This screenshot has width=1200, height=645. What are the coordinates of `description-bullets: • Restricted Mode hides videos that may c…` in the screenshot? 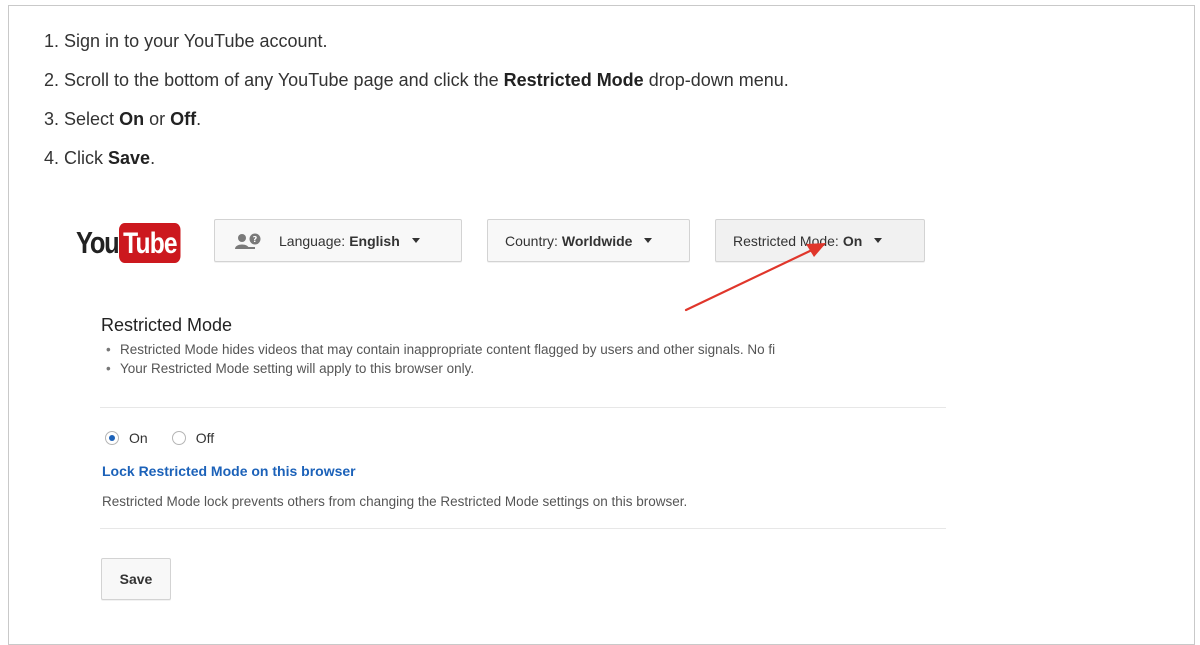 It's located at (440, 359).